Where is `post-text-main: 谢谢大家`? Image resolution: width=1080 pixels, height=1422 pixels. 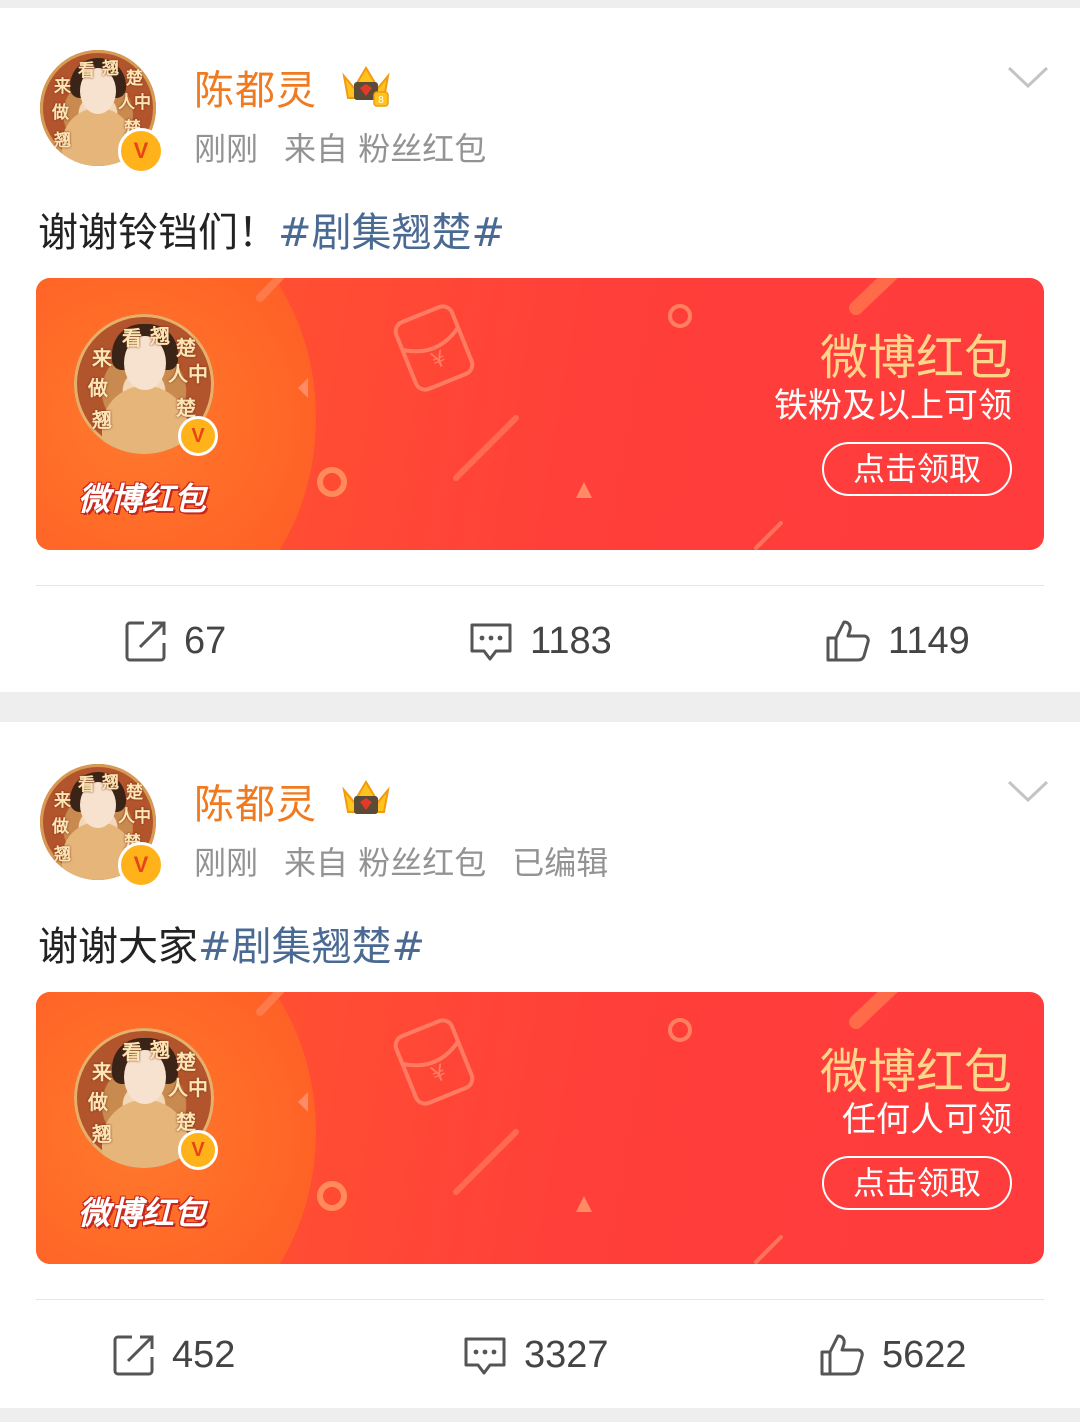
post-text-main: 谢谢大家 is located at coordinates (118, 947).